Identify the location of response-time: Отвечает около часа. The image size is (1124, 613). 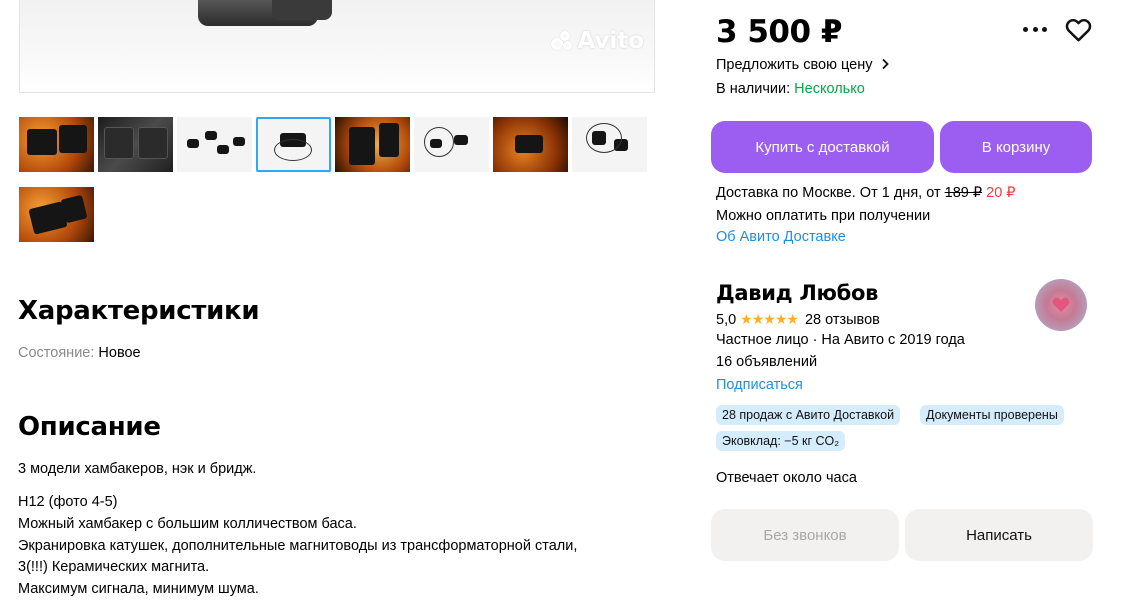
(786, 478).